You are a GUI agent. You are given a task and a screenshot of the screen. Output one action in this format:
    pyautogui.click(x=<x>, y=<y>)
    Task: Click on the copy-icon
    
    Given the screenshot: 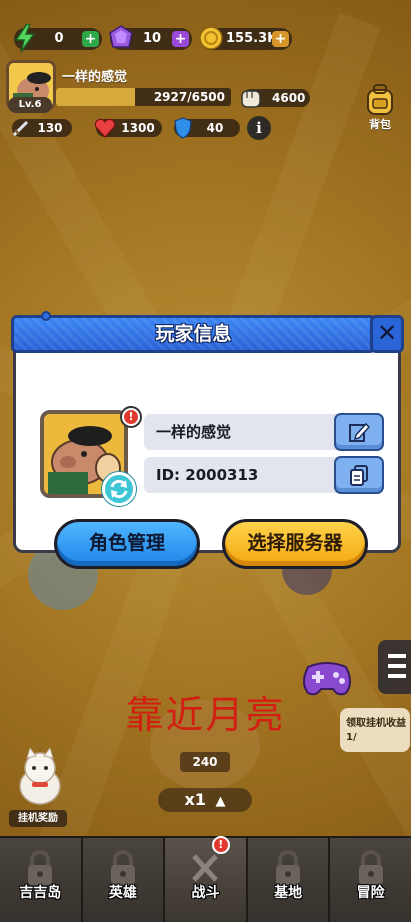 What is the action you would take?
    pyautogui.click(x=359, y=475)
    